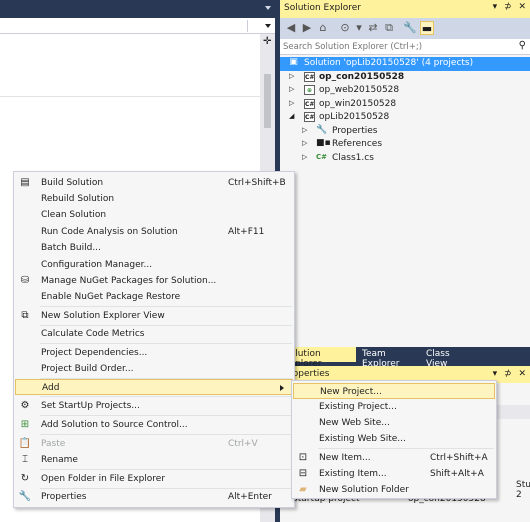 Image resolution: width=530 pixels, height=522 pixels. What do you see at coordinates (154, 387) in the screenshot?
I see `menu-item-add: Add` at bounding box center [154, 387].